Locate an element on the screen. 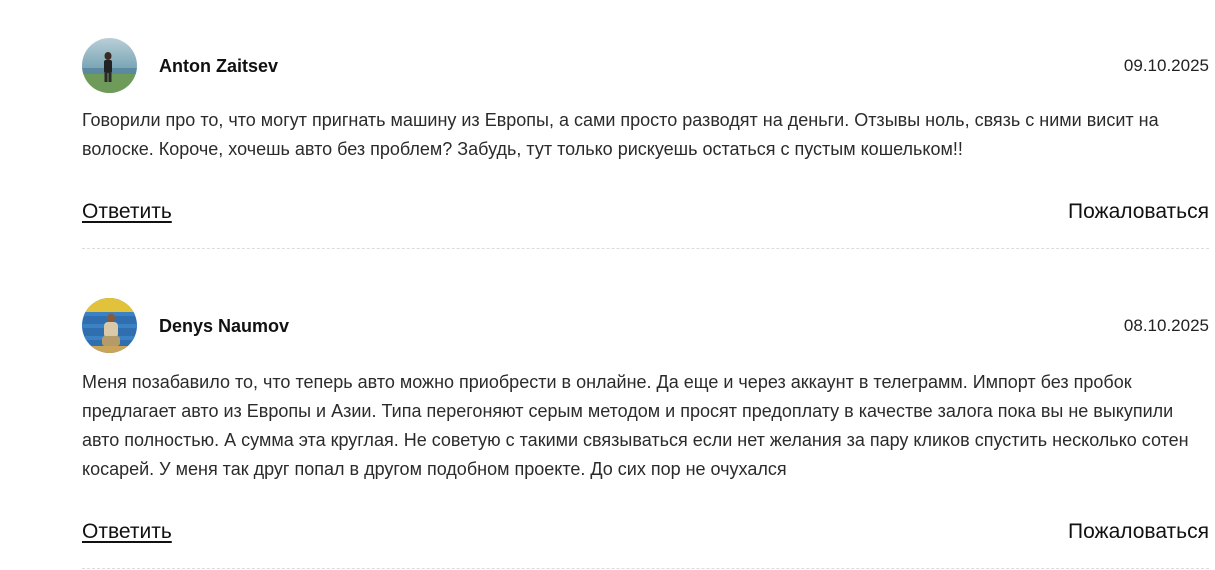  comment-date: 09.10.2025 is located at coordinates (1166, 65).